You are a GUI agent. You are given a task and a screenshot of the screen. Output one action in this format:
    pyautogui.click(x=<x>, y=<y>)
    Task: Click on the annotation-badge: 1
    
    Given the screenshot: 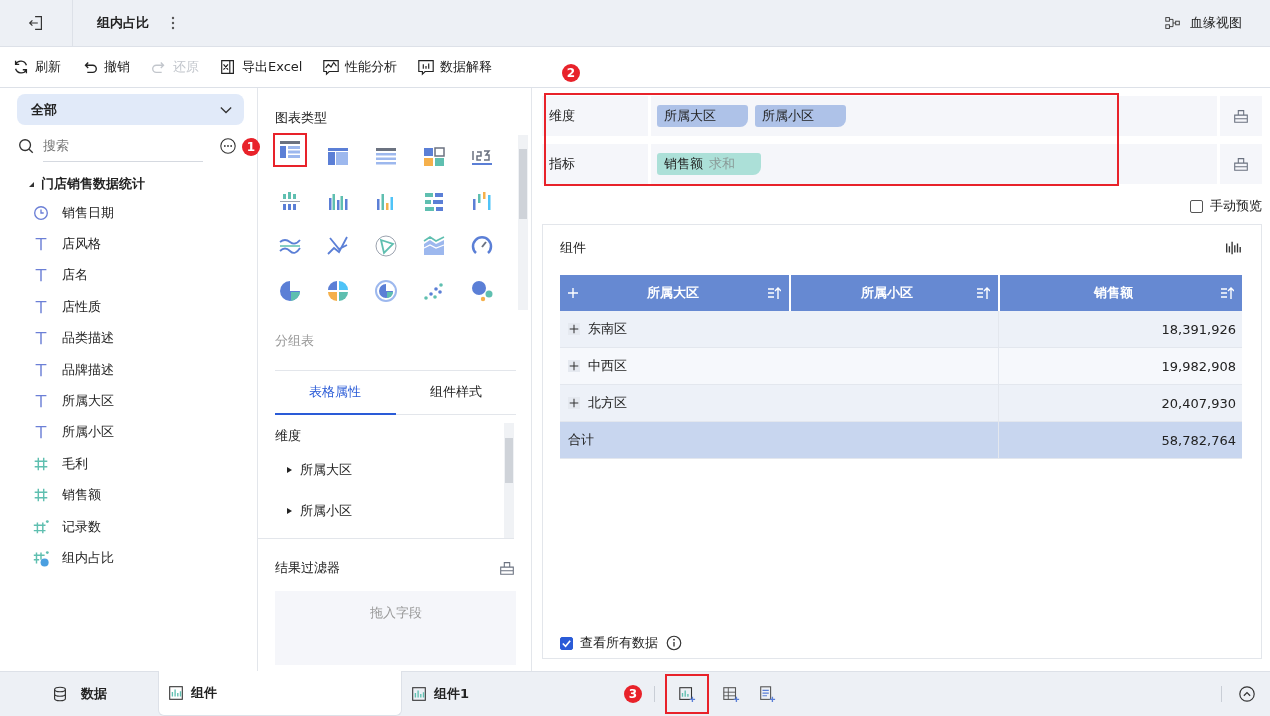 What is the action you would take?
    pyautogui.click(x=251, y=147)
    